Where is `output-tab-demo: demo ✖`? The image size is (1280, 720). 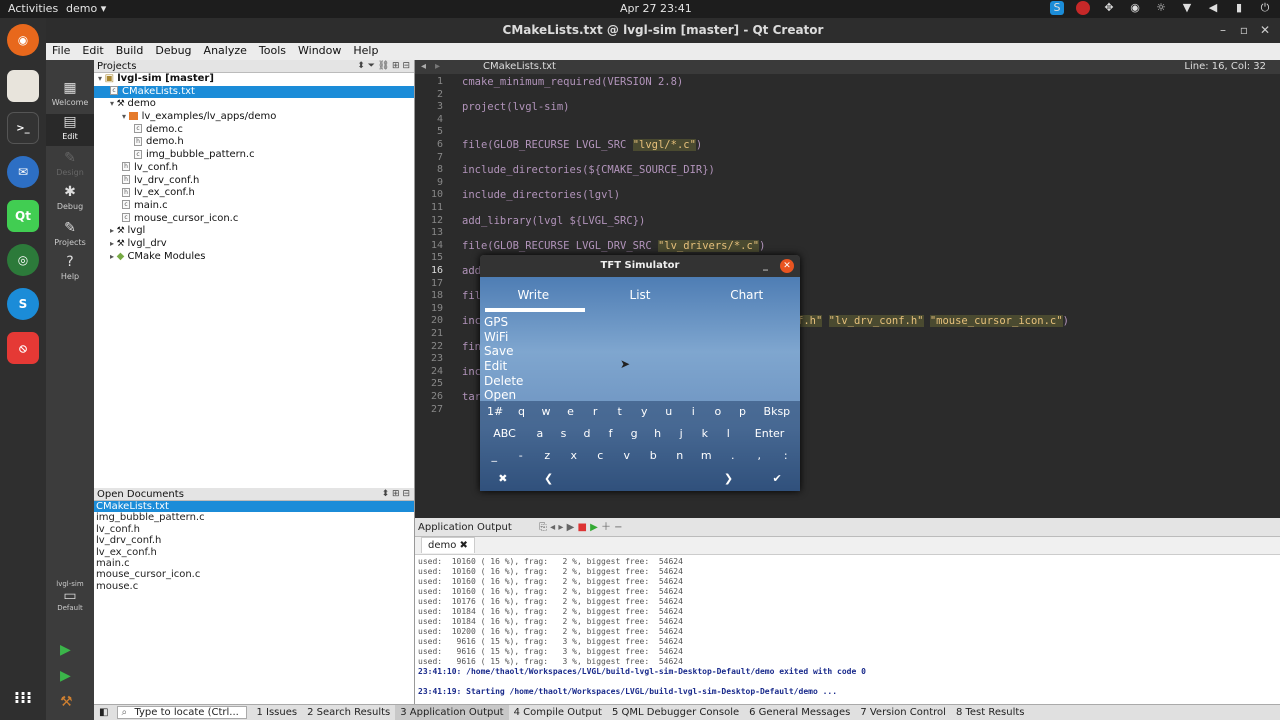
output-tab-demo: demo ✖ is located at coordinates (847, 546).